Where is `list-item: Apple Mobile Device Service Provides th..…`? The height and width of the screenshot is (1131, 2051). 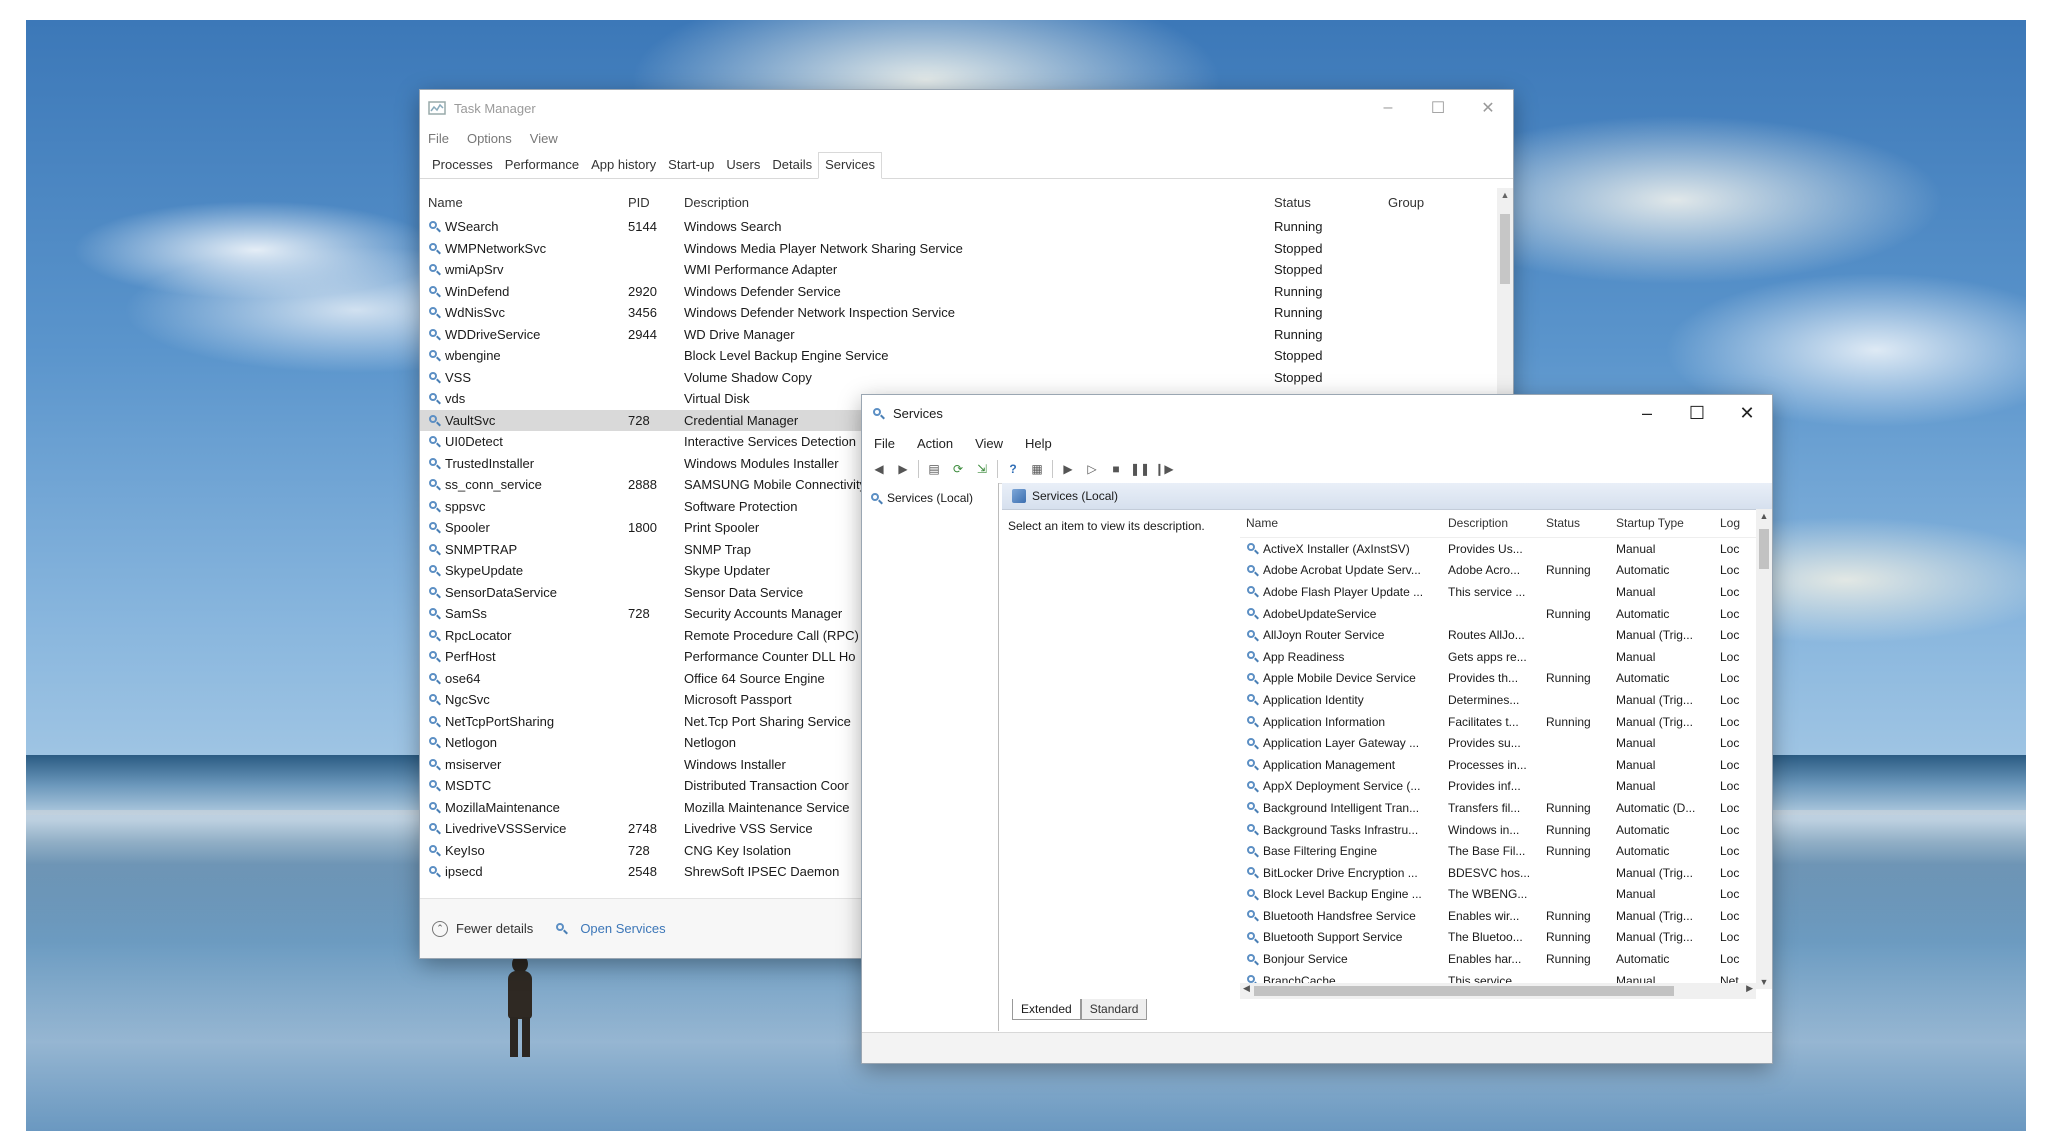
list-item: Apple Mobile Device Service Provides th..… is located at coordinates (1506, 679).